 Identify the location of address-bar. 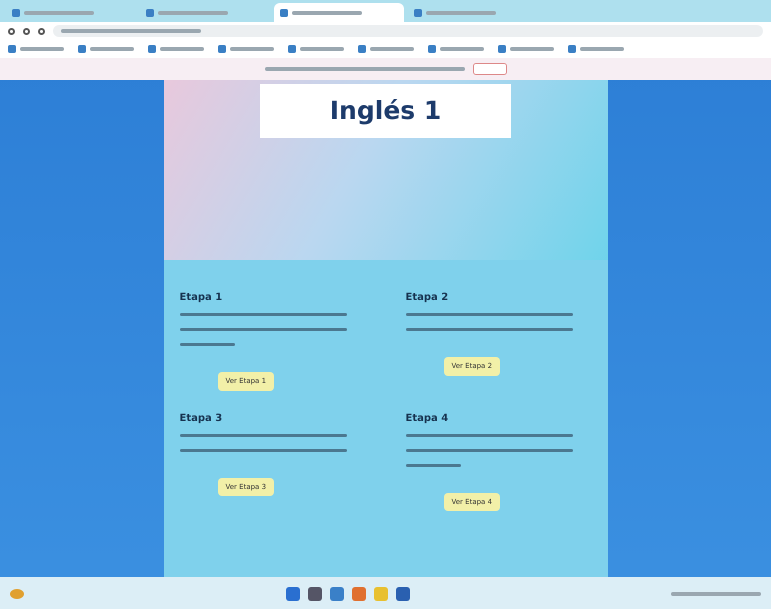
(408, 31).